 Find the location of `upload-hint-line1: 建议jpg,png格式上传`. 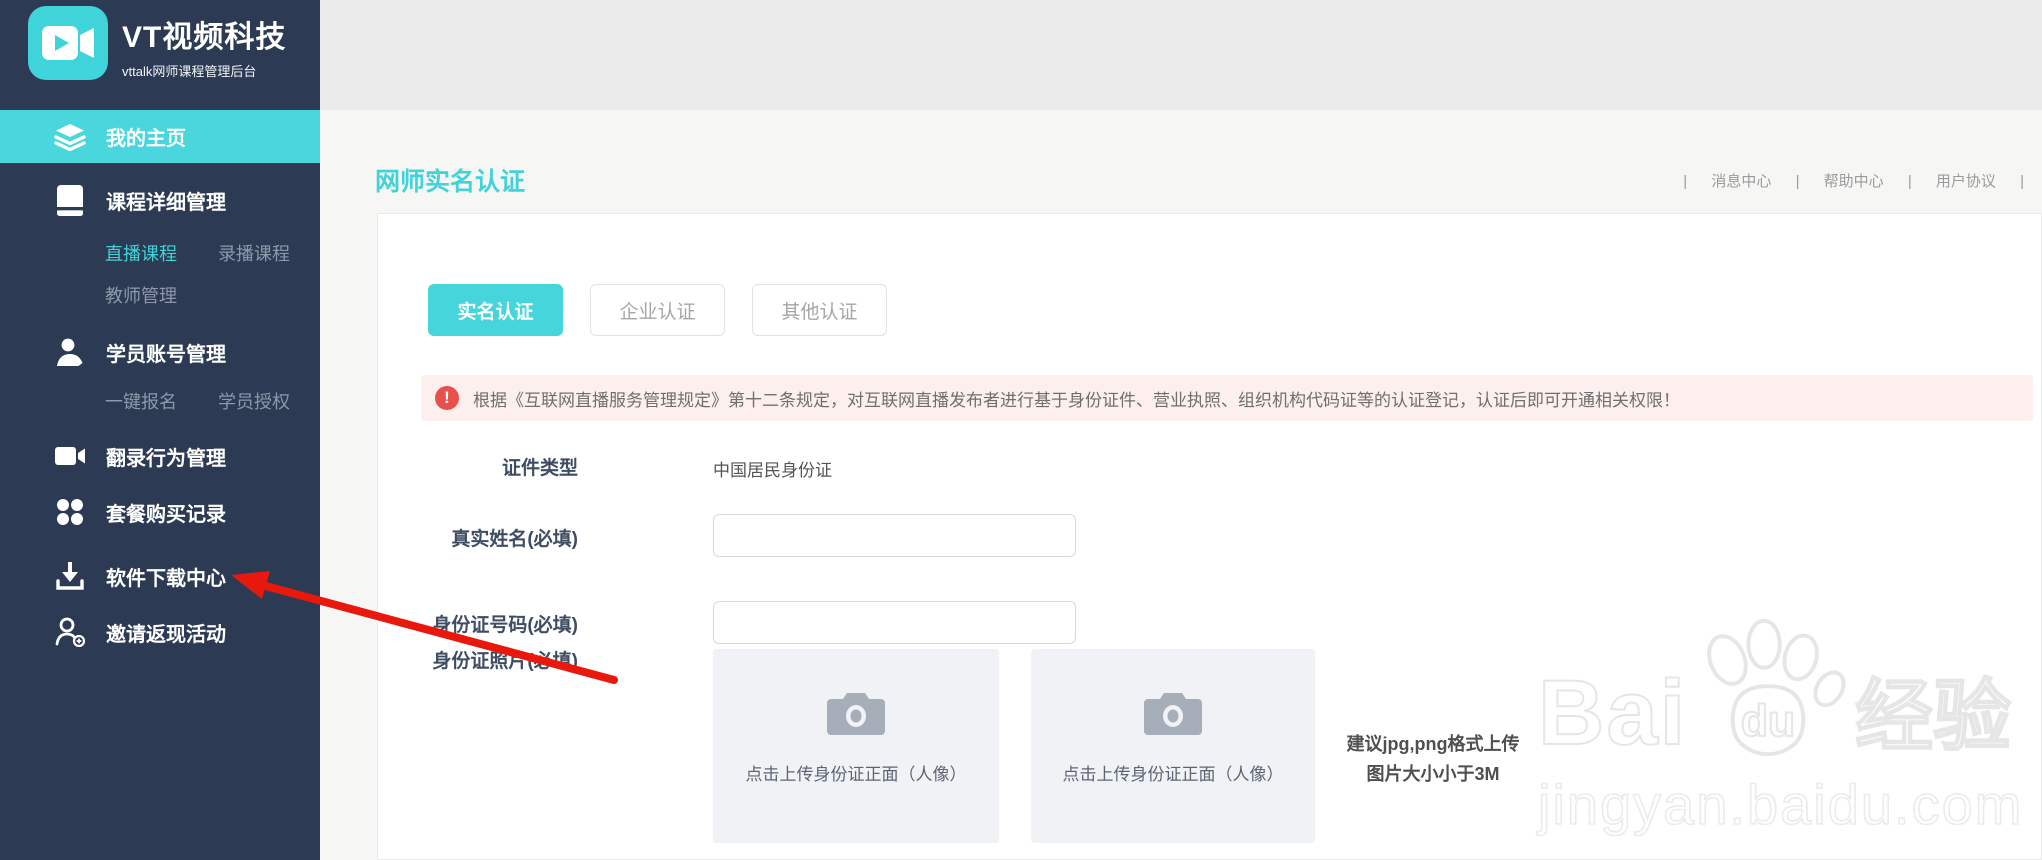

upload-hint-line1: 建议jpg,png格式上传 is located at coordinates (1433, 744).